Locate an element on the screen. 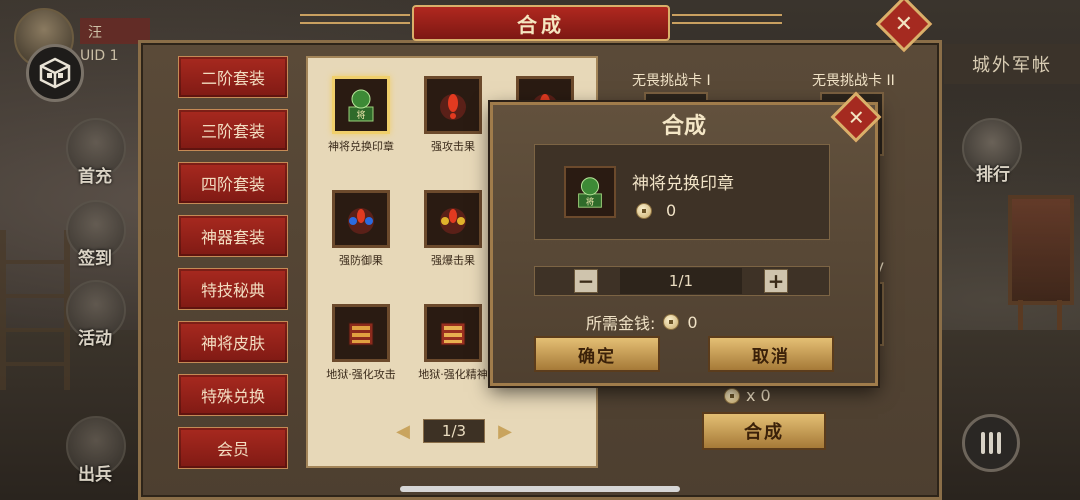 This screenshot has height=500, width=1080. title-ornament-right is located at coordinates (727, 19).